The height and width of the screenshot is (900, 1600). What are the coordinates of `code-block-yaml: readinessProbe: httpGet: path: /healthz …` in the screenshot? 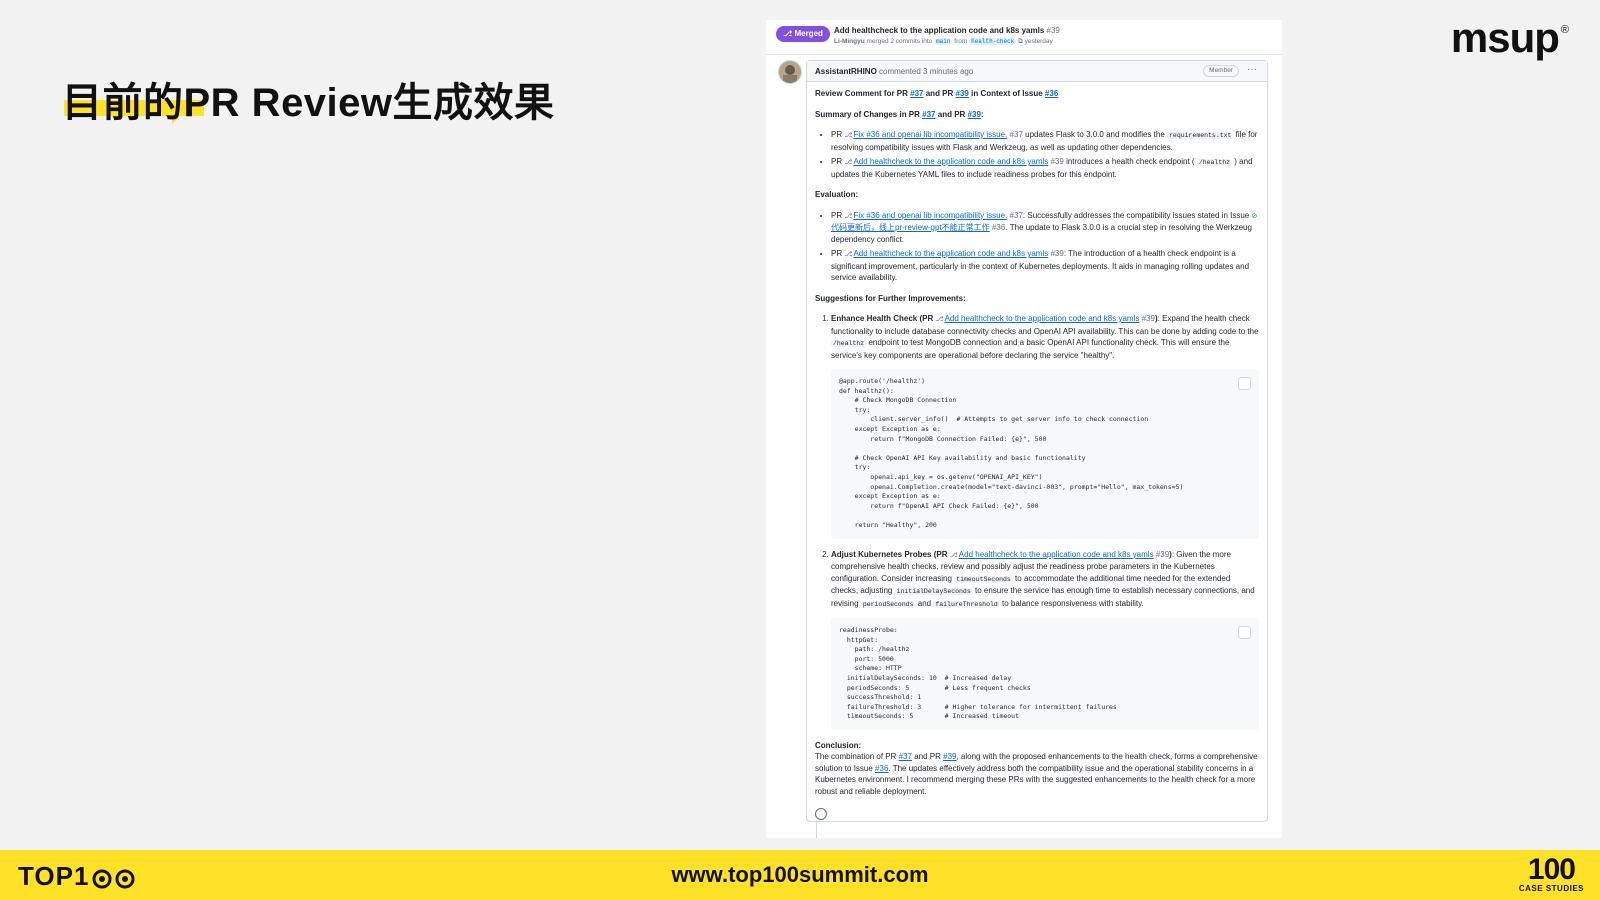 It's located at (1045, 674).